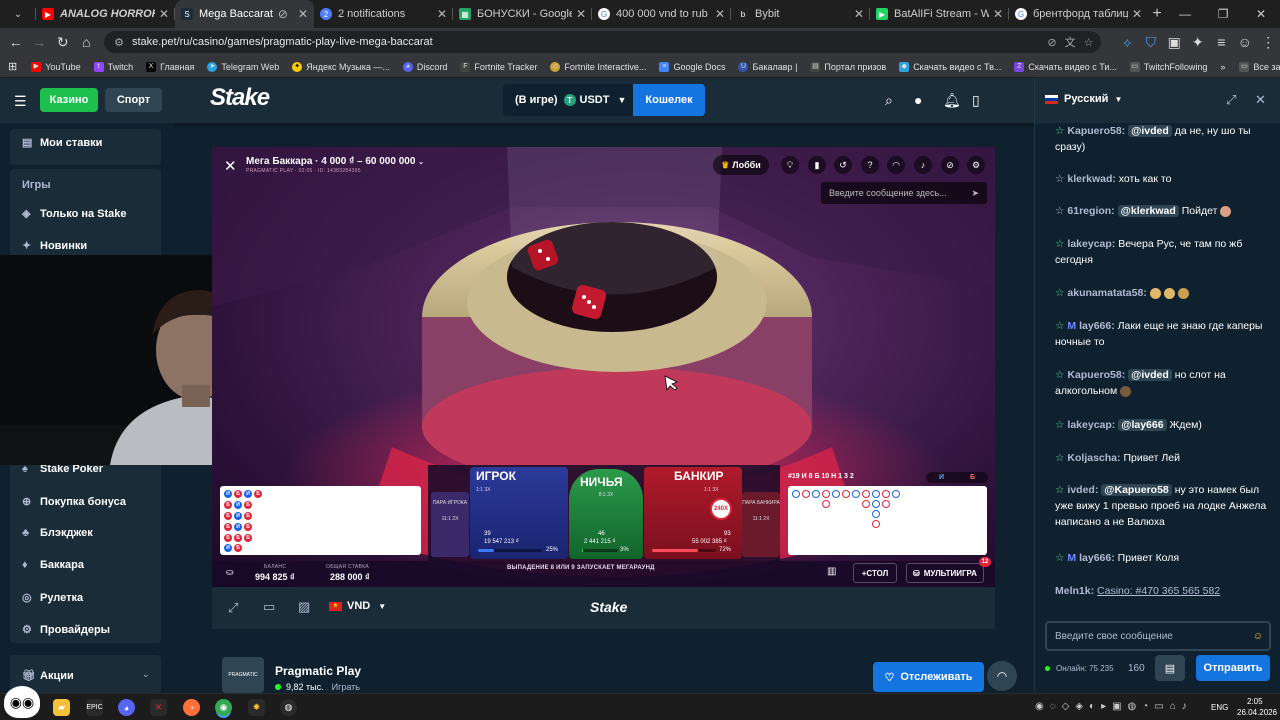 Image resolution: width=1280 pixels, height=720 pixels. What do you see at coordinates (1089, 42) in the screenshot?
I see `bookmark-star-icon: ☆` at bounding box center [1089, 42].